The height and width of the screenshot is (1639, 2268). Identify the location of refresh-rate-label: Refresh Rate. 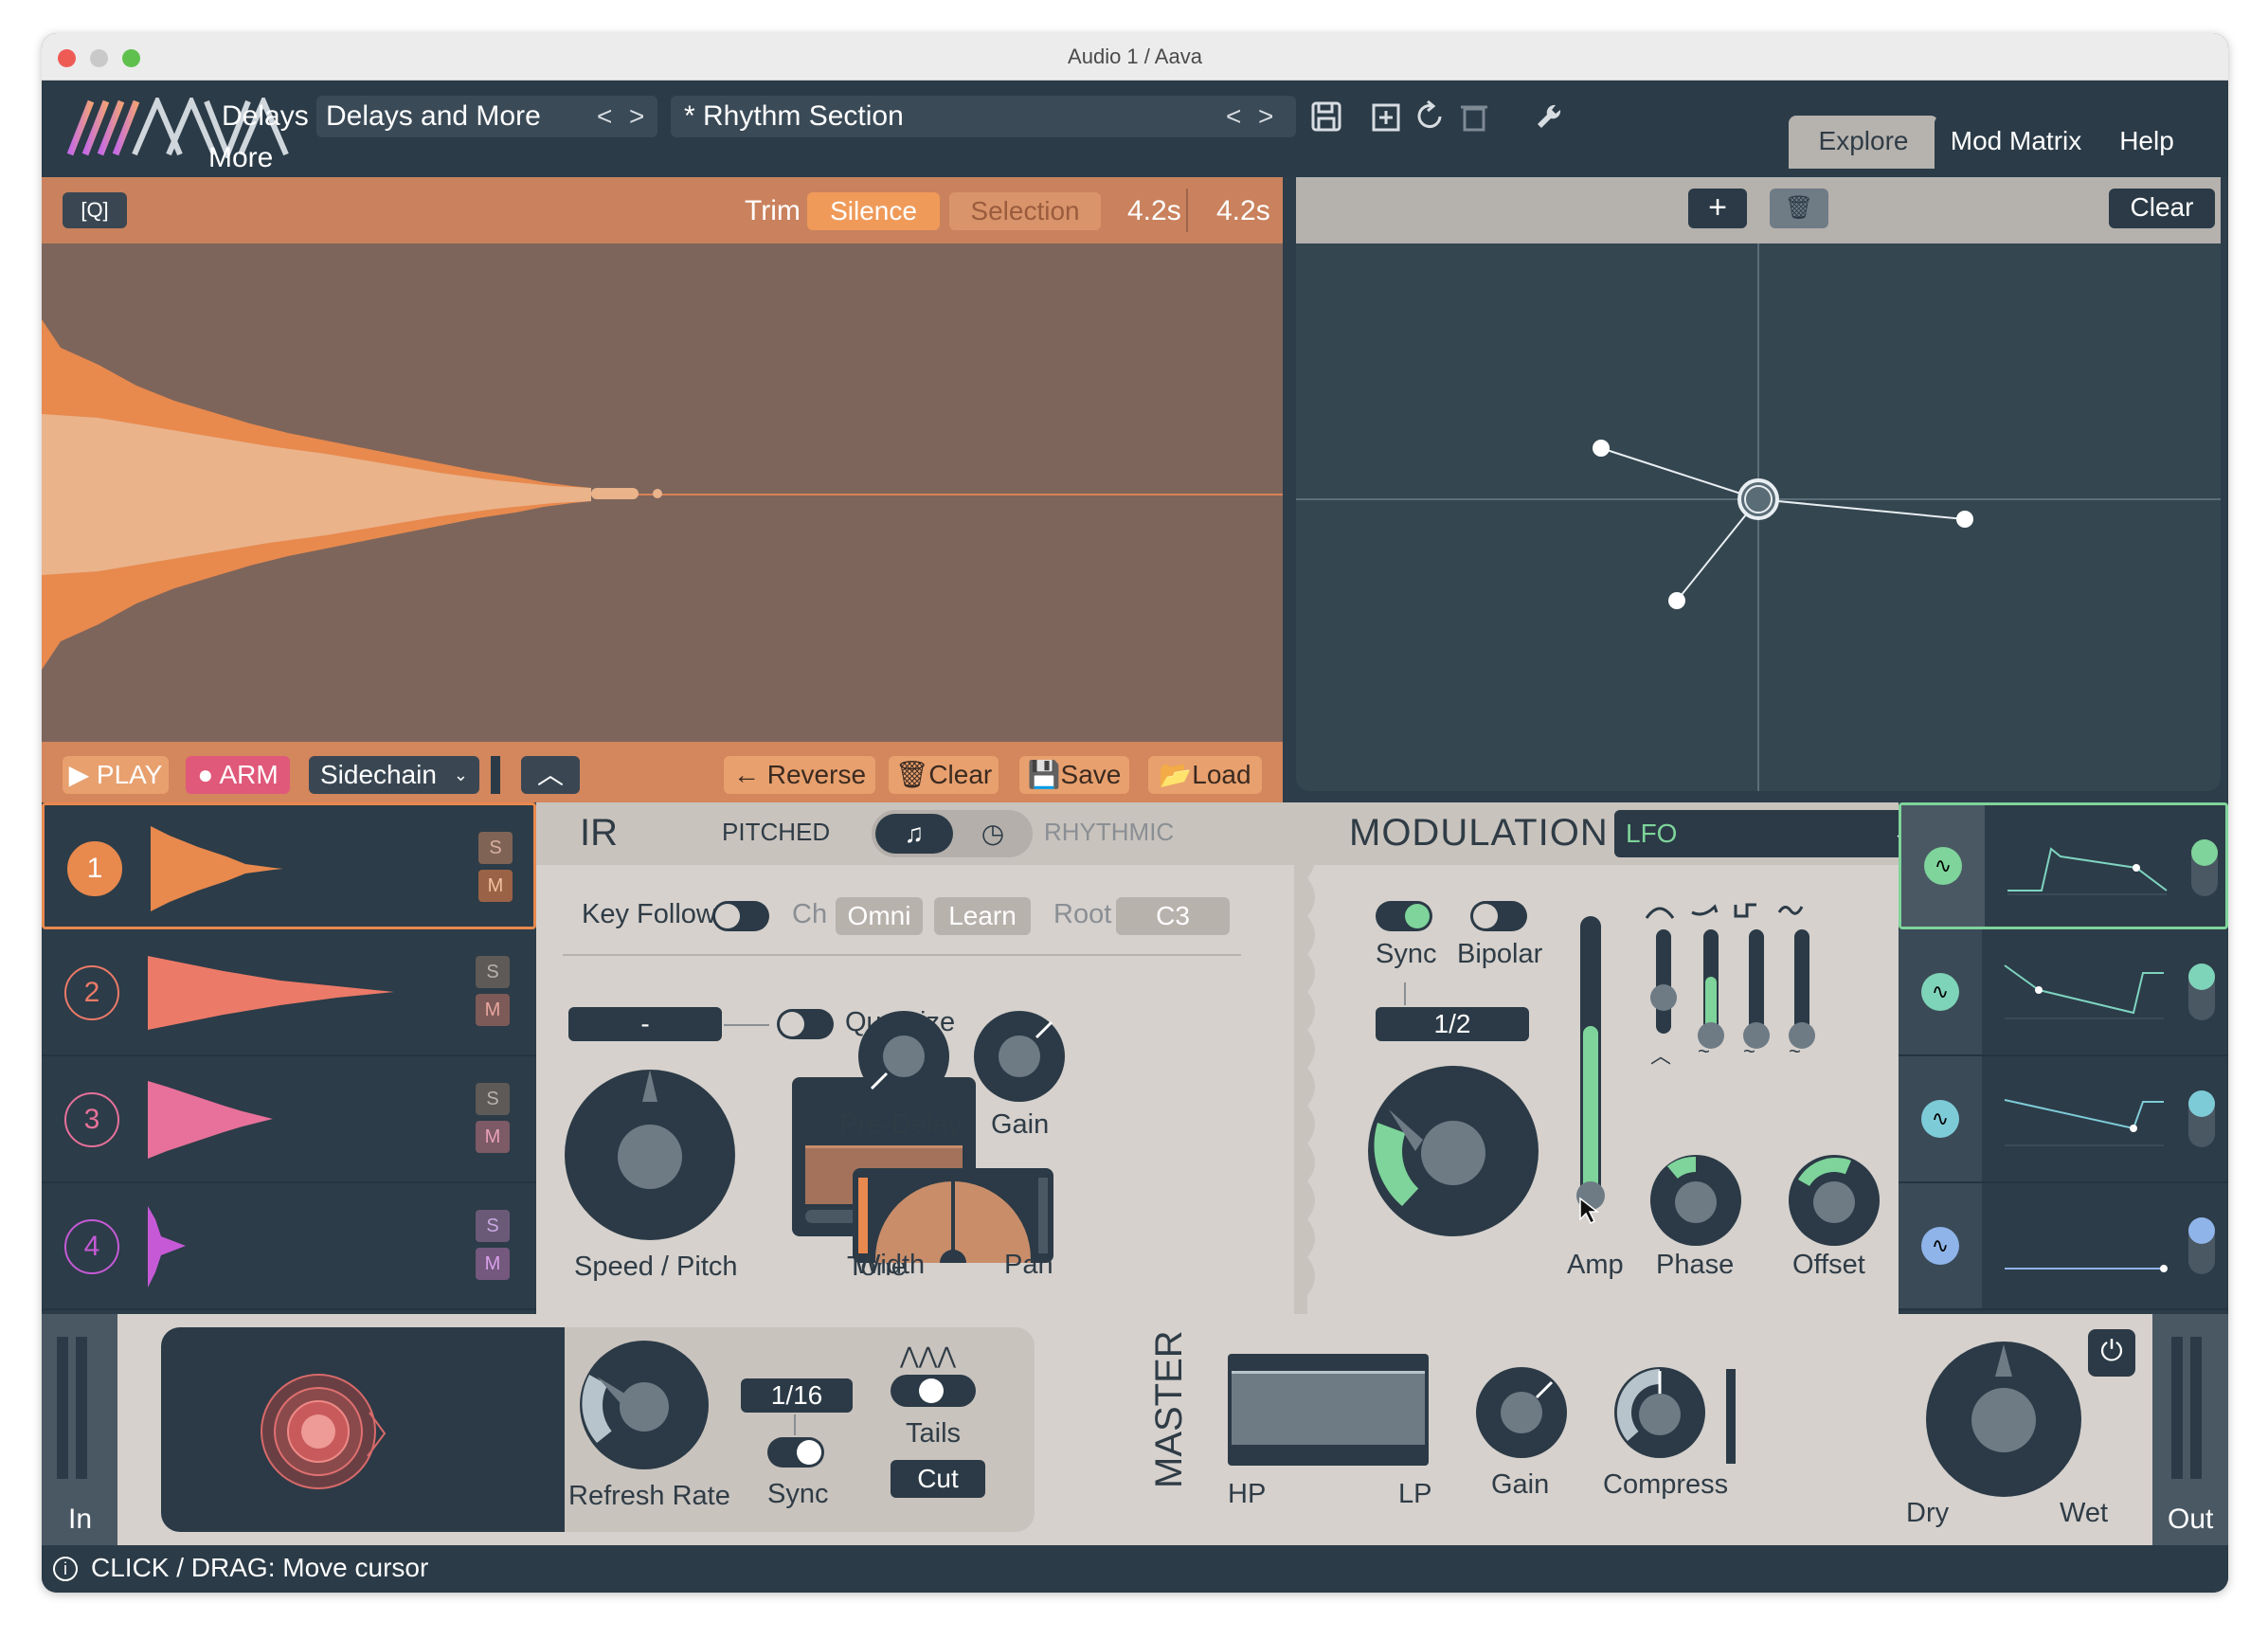
(649, 1496).